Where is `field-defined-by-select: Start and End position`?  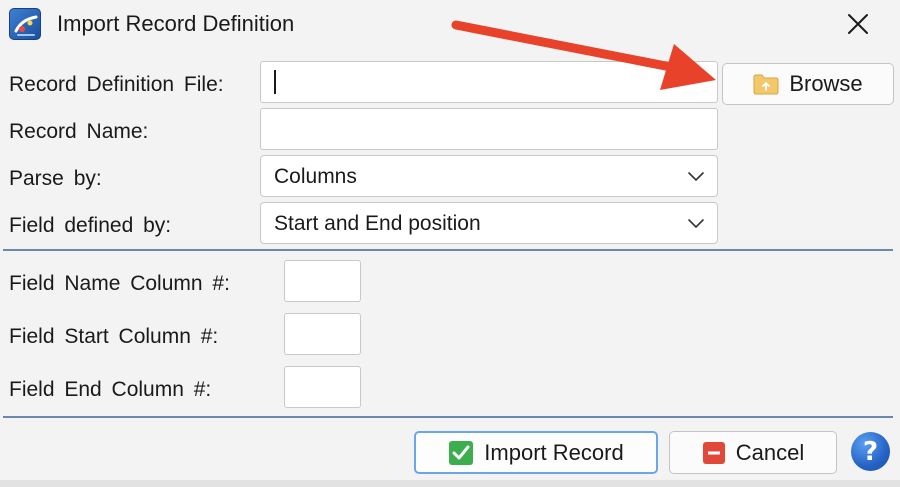
field-defined-by-select: Start and End position is located at coordinates (489, 223).